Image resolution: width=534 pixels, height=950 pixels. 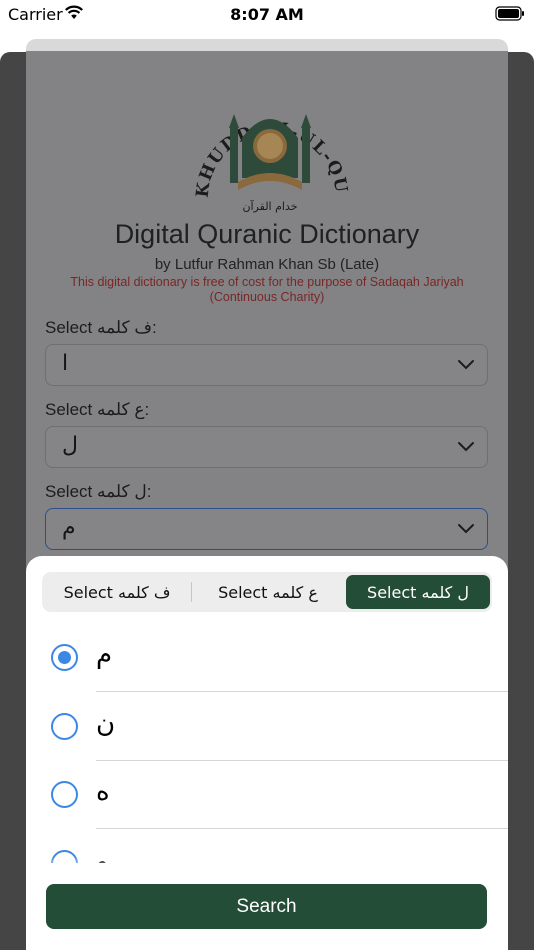 I want to click on select-fa-kalima: ا, so click(x=266, y=365).